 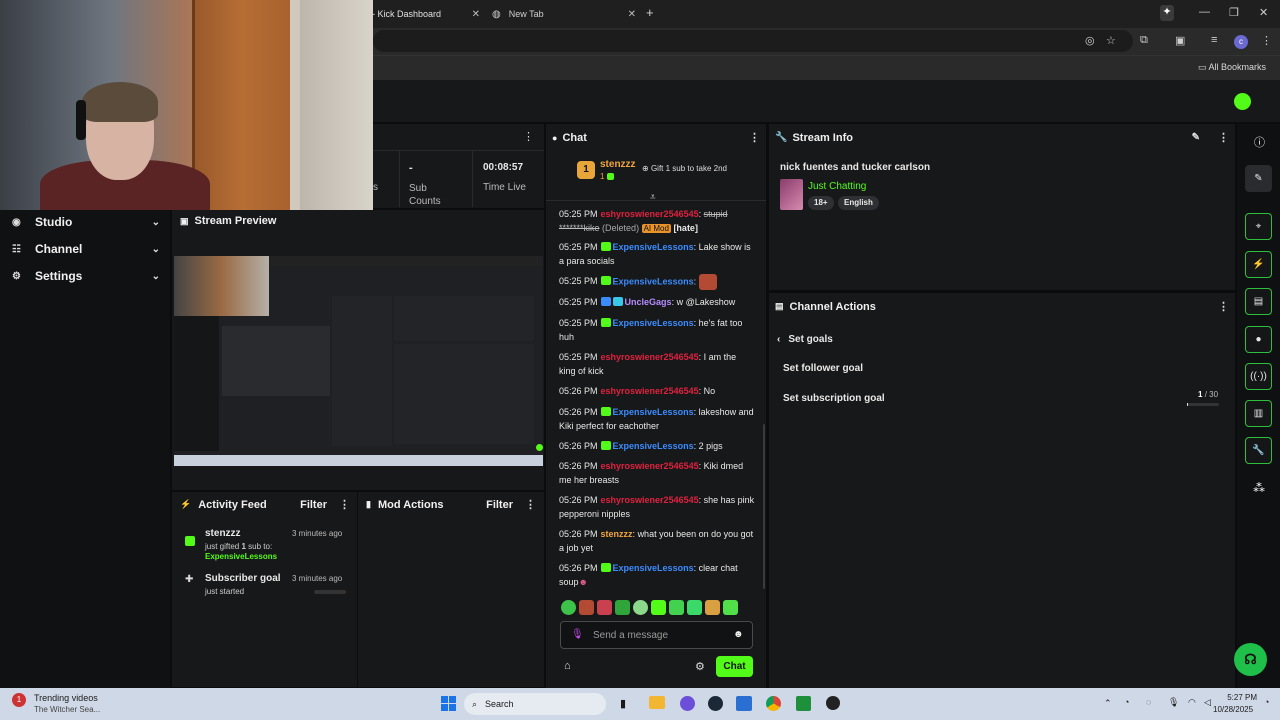 What do you see at coordinates (86, 276) in the screenshot?
I see `sidebar-item-settings: ⚙ Settings ⌄` at bounding box center [86, 276].